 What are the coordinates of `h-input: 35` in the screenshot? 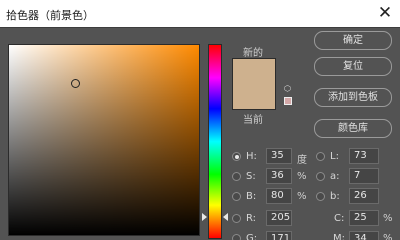 It's located at (279, 156).